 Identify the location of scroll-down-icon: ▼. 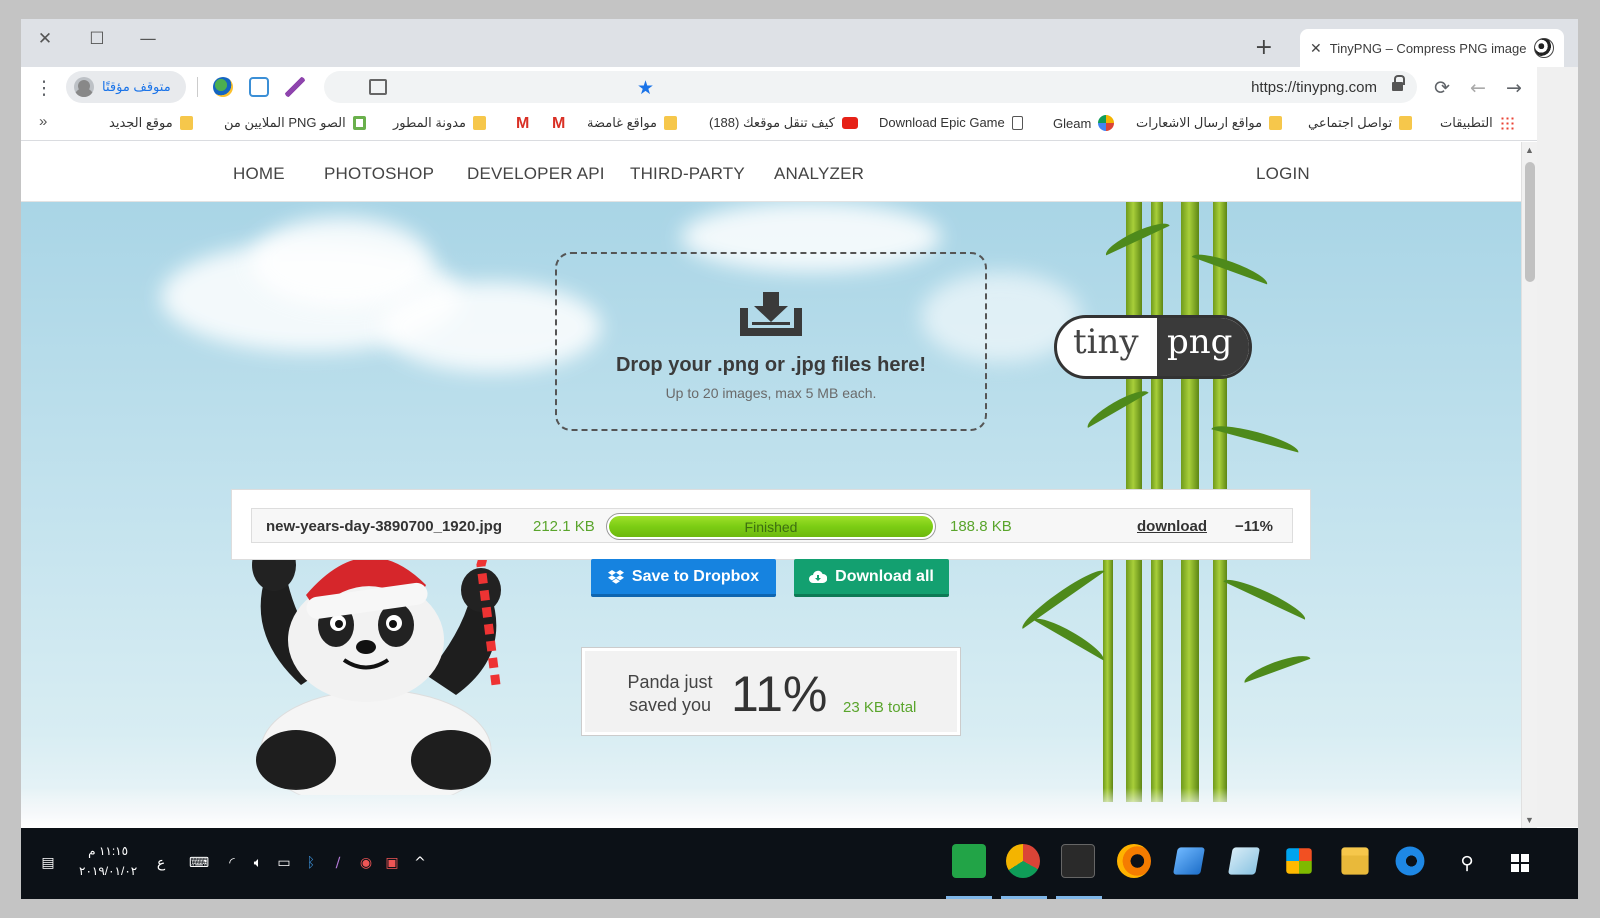
(1529, 820).